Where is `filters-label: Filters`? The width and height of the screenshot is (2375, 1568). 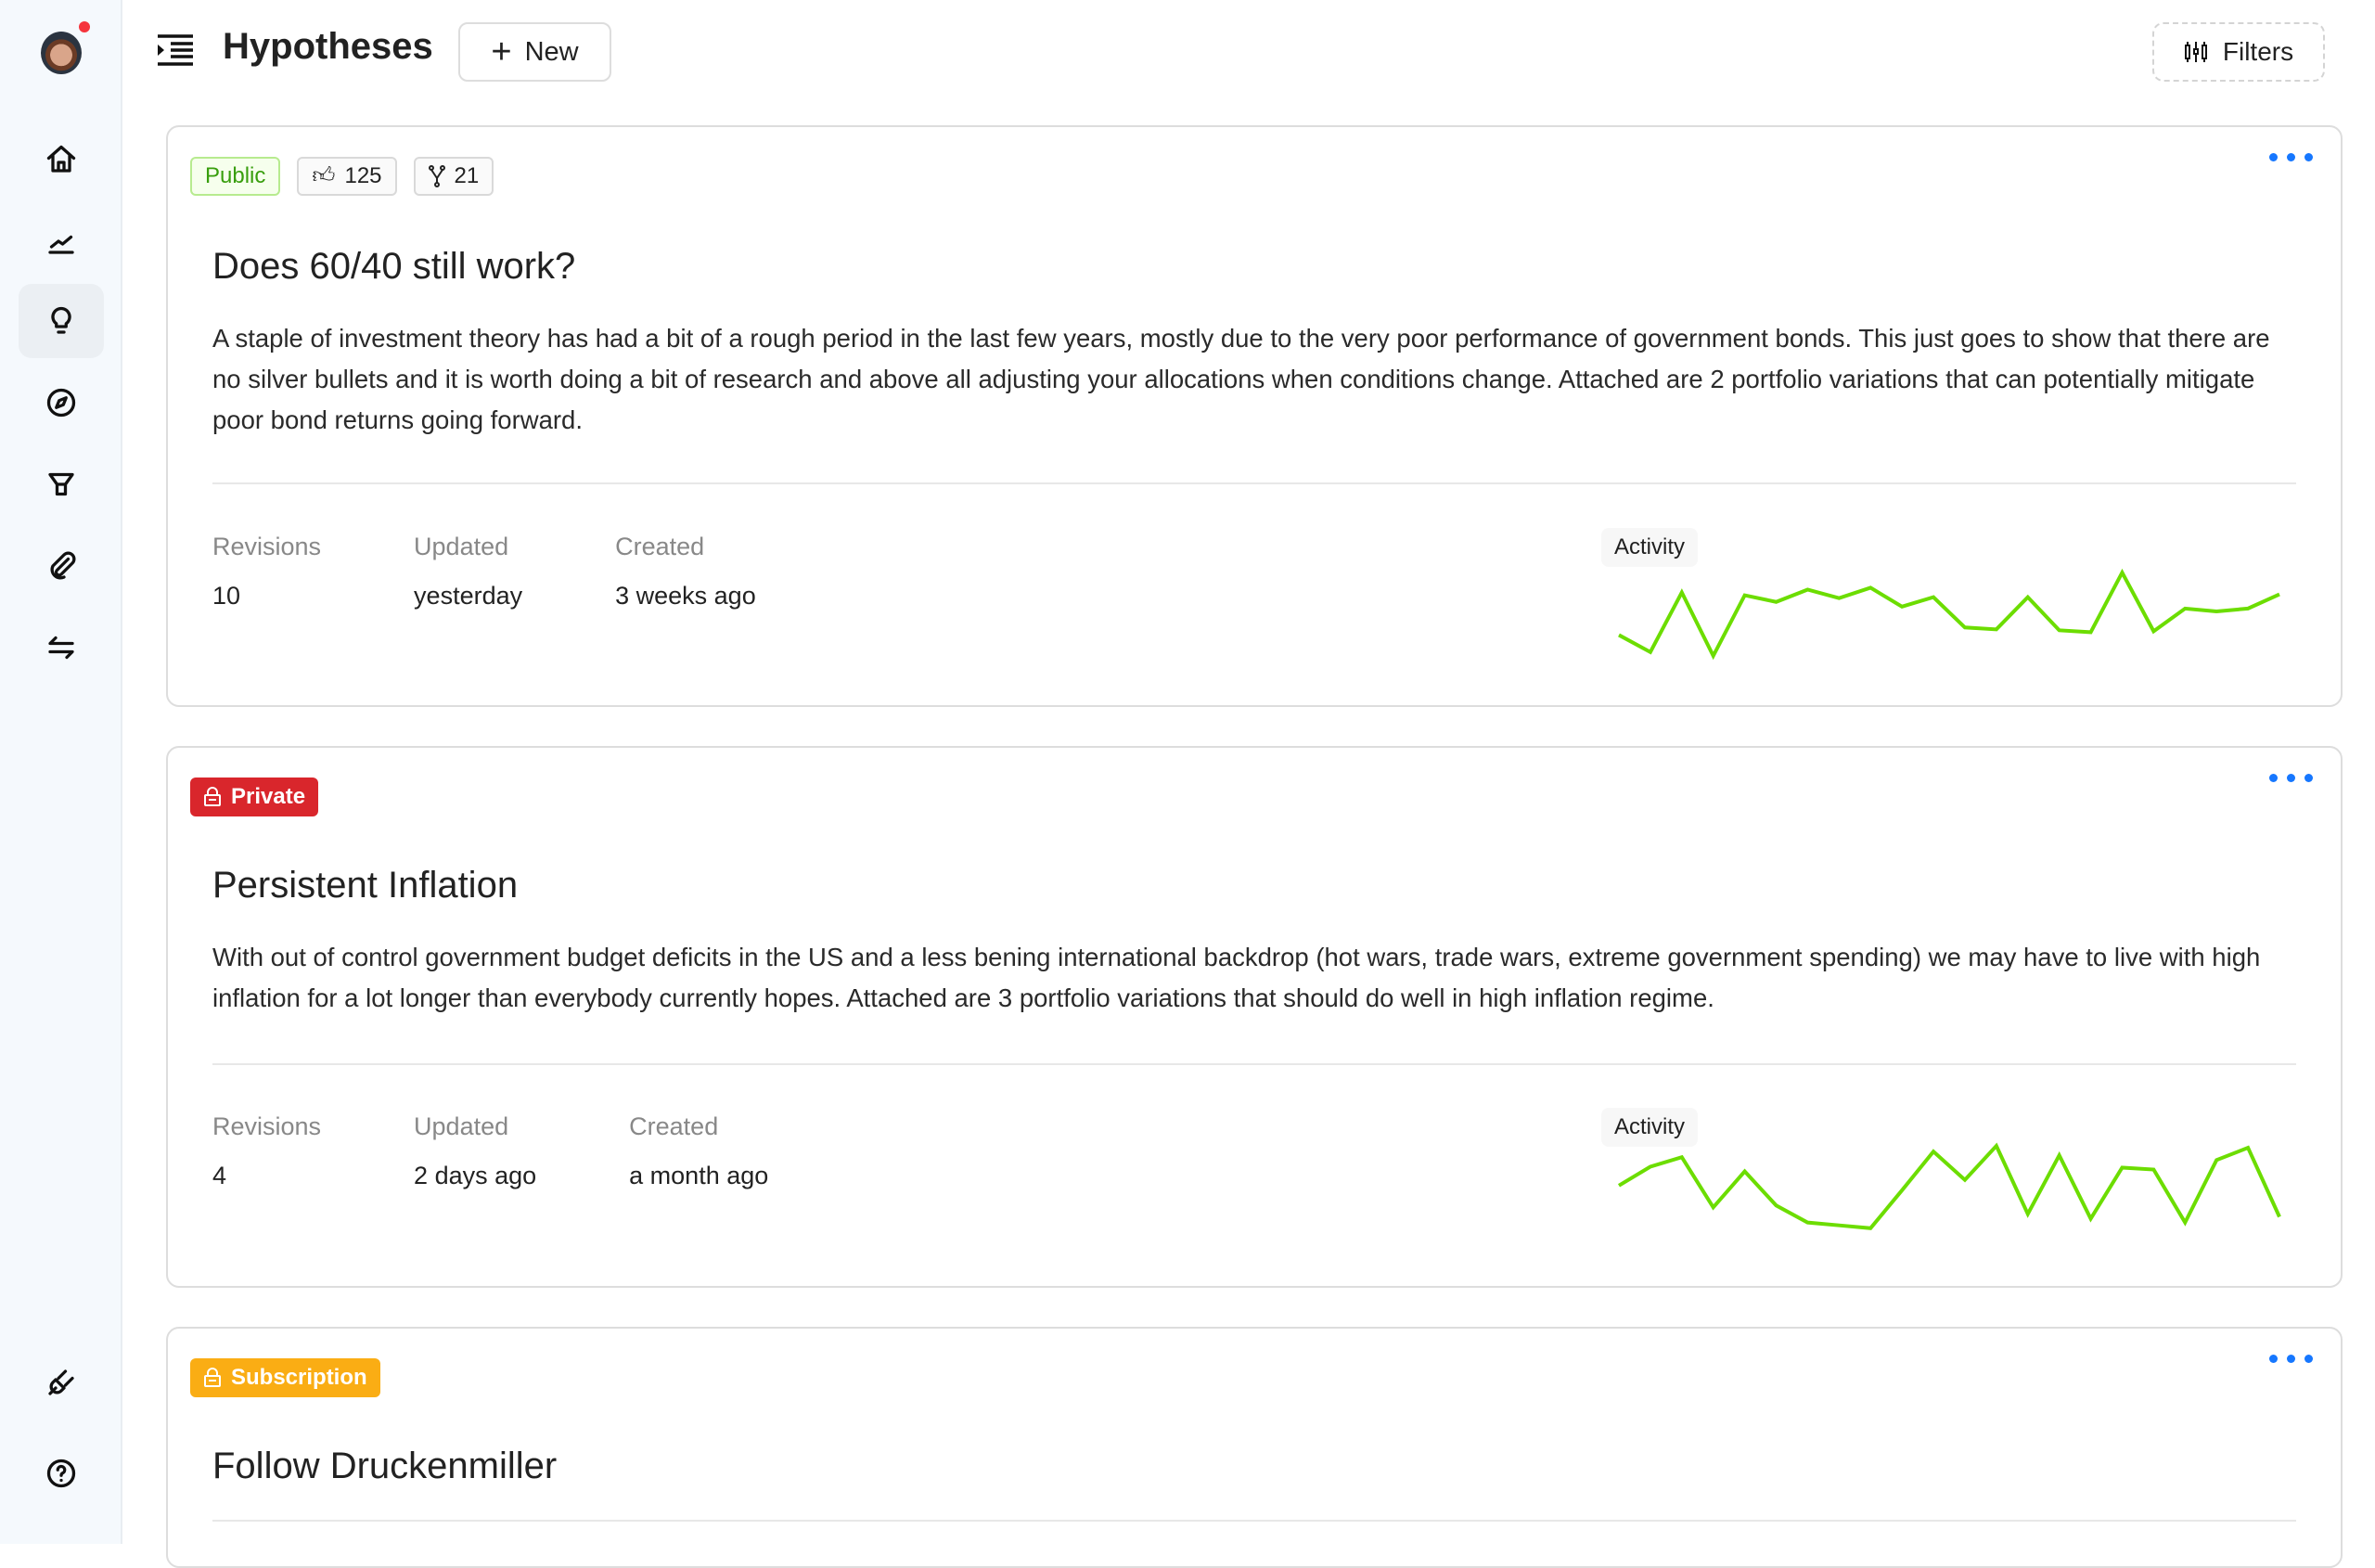
filters-label: Filters is located at coordinates (2258, 52).